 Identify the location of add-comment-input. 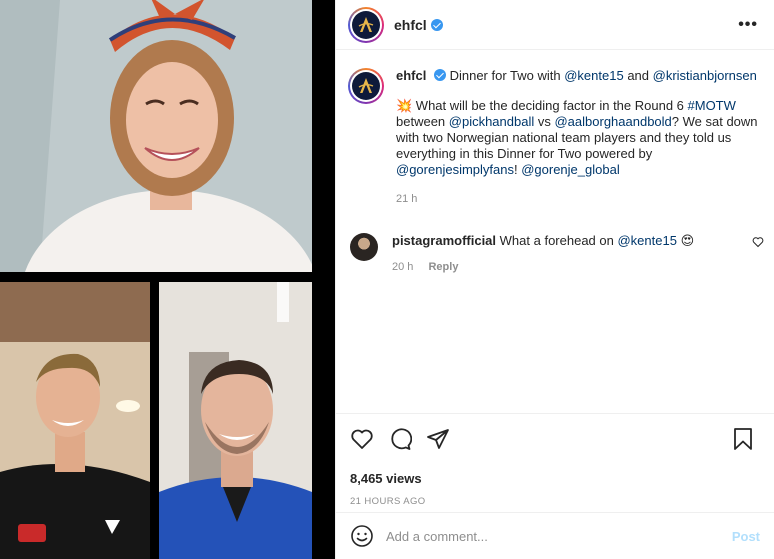
(559, 536).